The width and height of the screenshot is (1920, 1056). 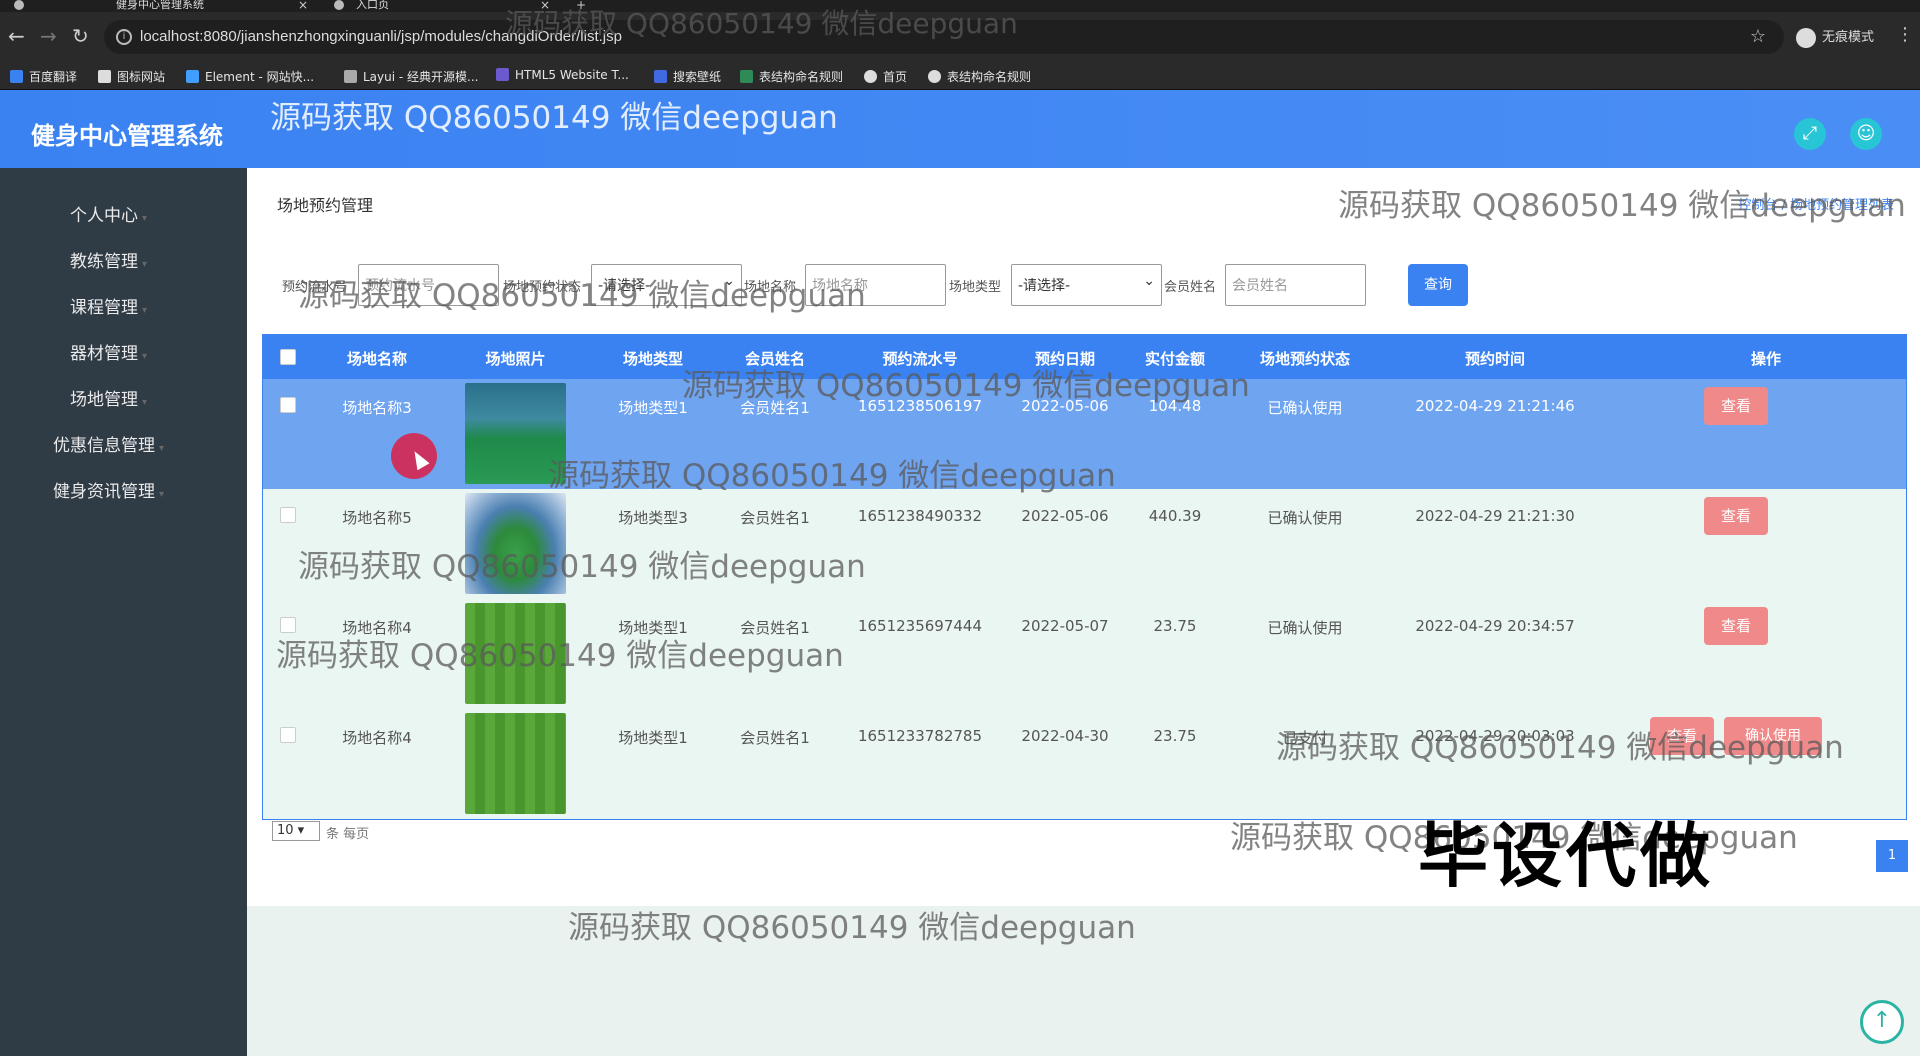 What do you see at coordinates (372, 6) in the screenshot?
I see `tab-second: 入口页` at bounding box center [372, 6].